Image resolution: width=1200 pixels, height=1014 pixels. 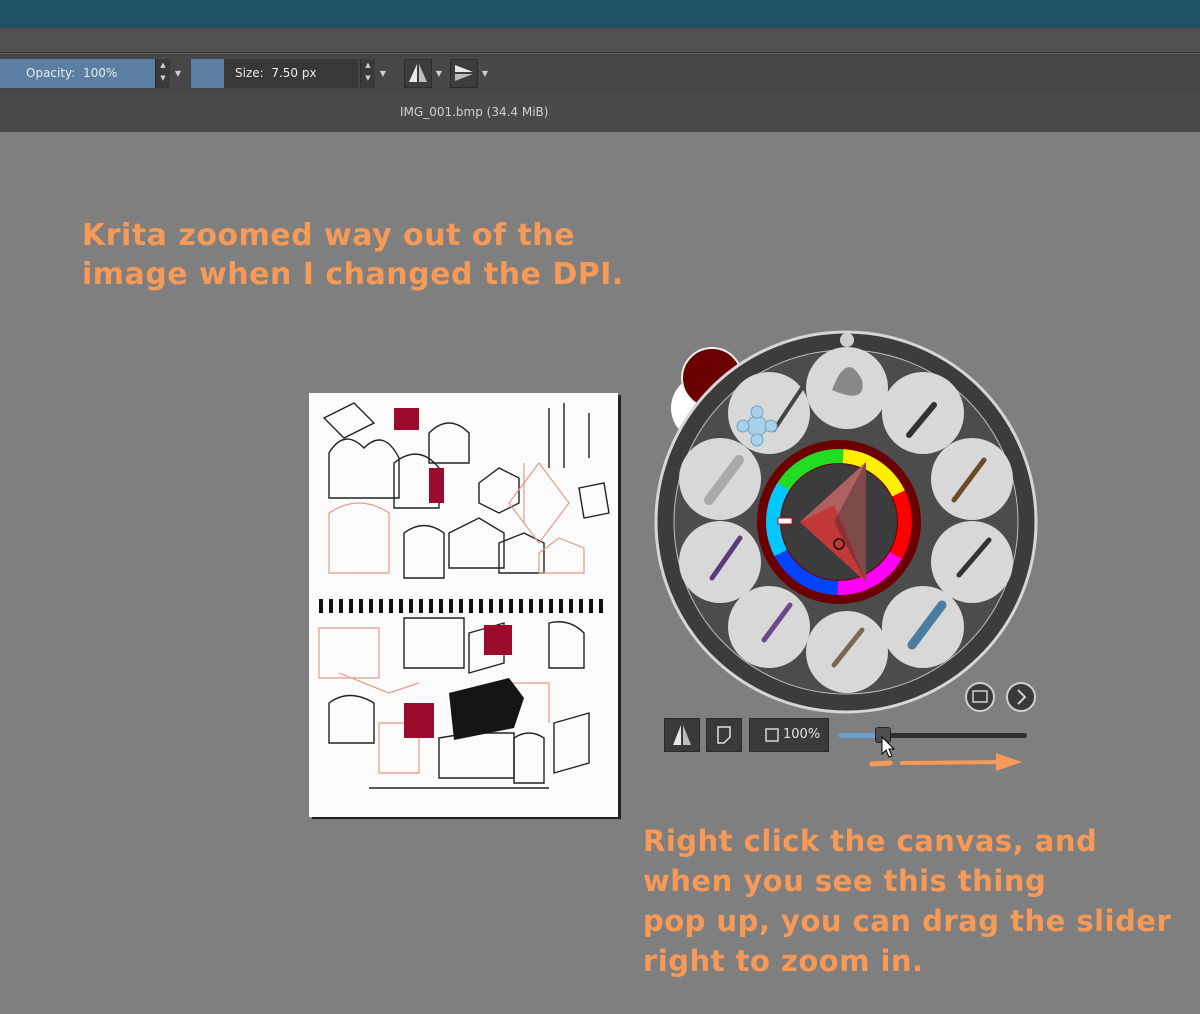 I want to click on mirror-canvas-icon, so click(x=682, y=735).